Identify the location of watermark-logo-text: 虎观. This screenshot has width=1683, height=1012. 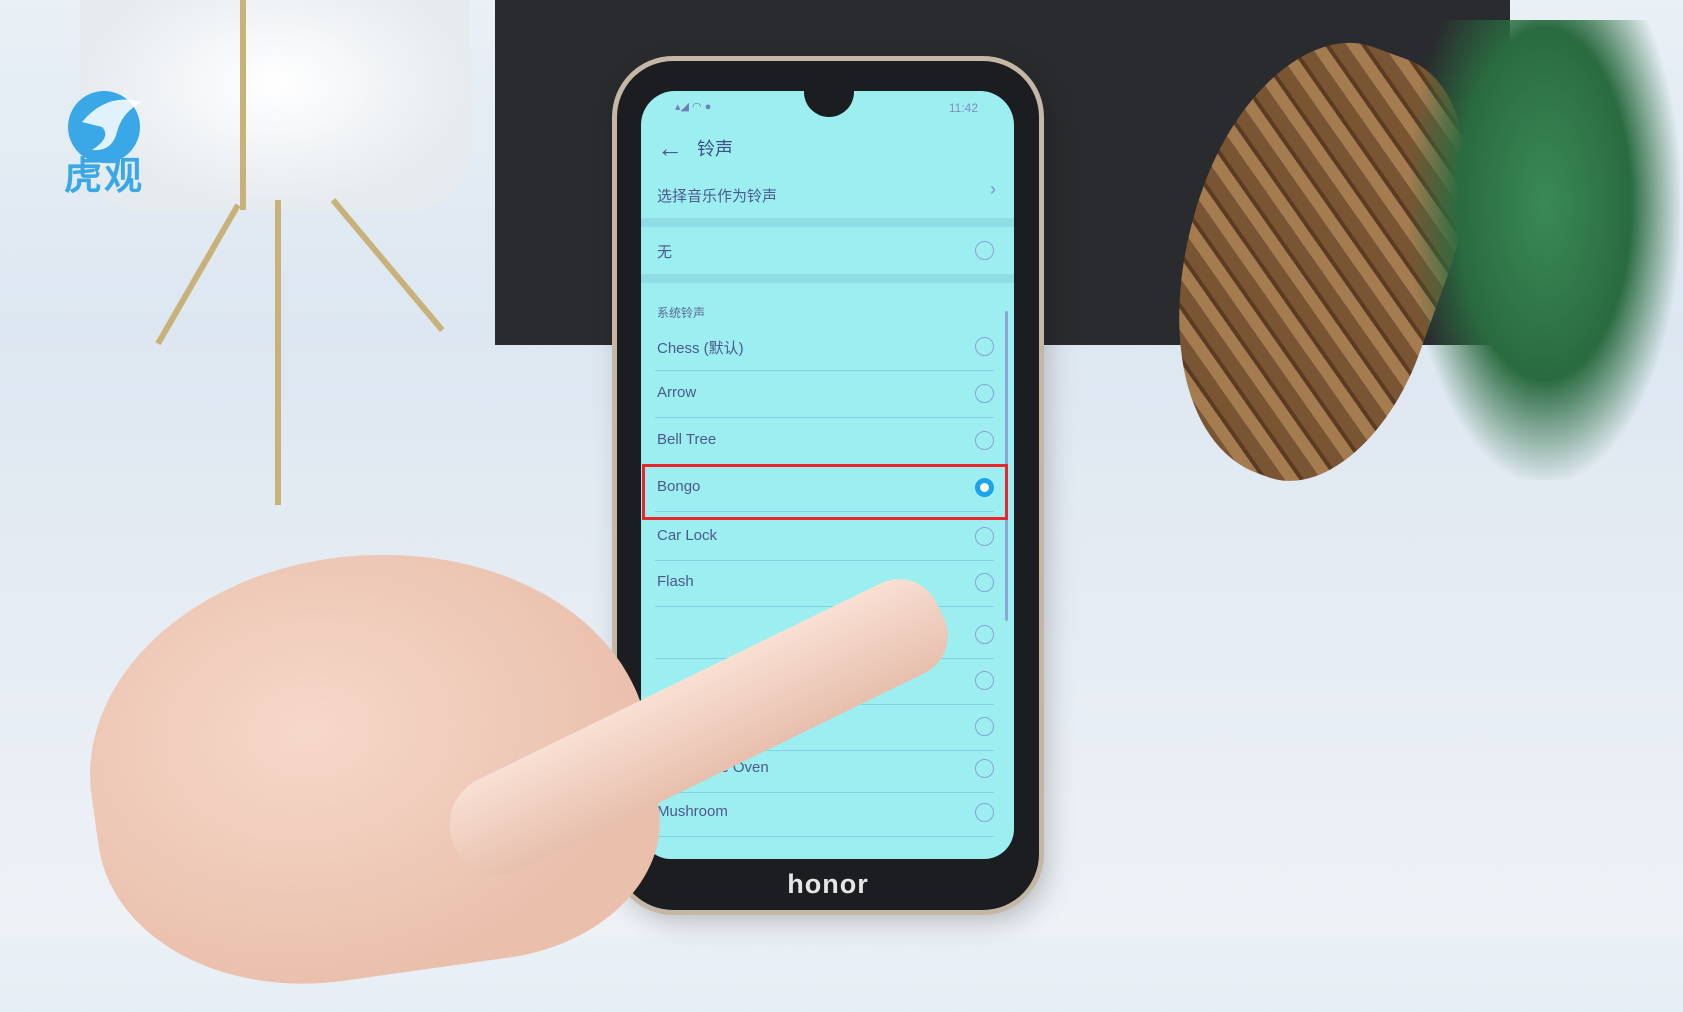
(104, 177).